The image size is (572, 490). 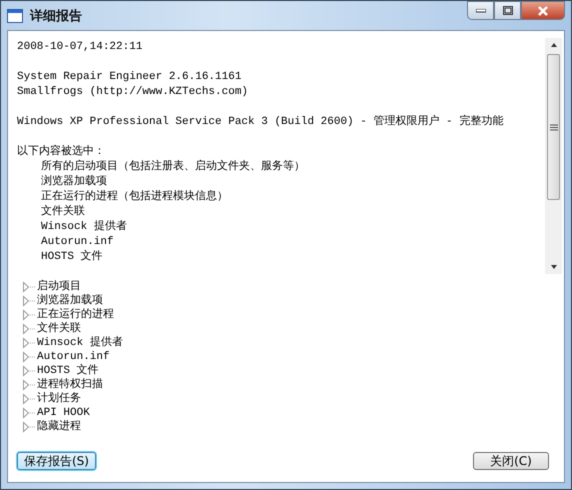 What do you see at coordinates (129, 77) in the screenshot?
I see `report-line: System Repair Engineer 2.6.16.1161` at bounding box center [129, 77].